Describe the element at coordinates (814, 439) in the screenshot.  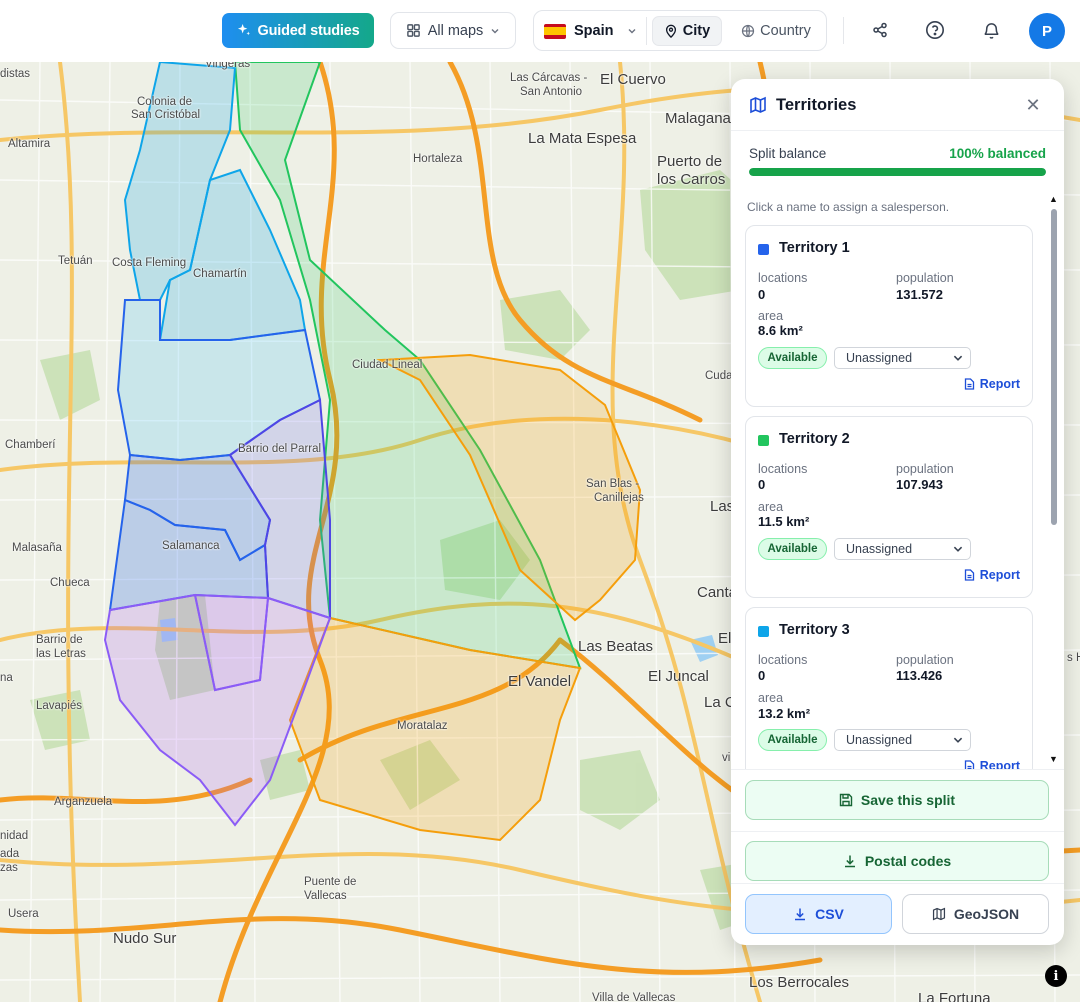
I see `territory-name: Territory 2` at that location.